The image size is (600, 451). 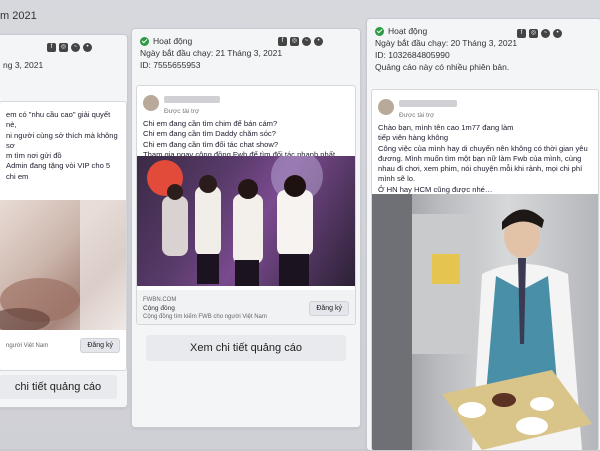 I want to click on ad-start-date: Ngày bắt đầu chạy: 21 Tháng 3, 2021, so click(x=211, y=53).